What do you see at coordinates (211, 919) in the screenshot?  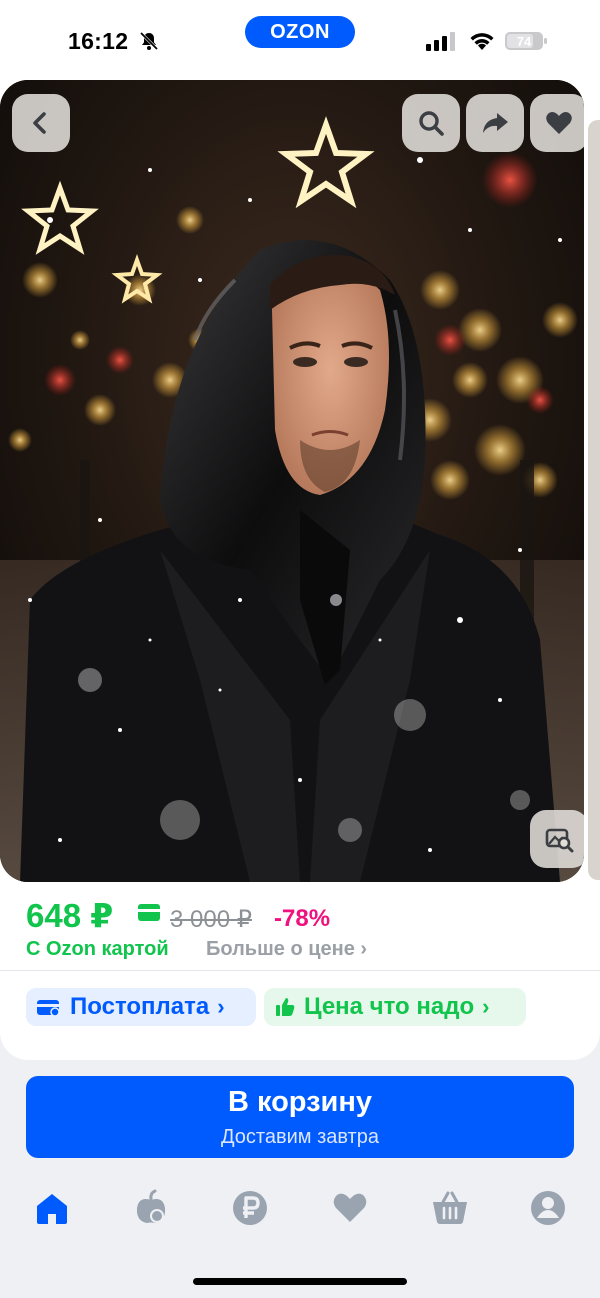 I see `old-price: 3 000 ₽` at bounding box center [211, 919].